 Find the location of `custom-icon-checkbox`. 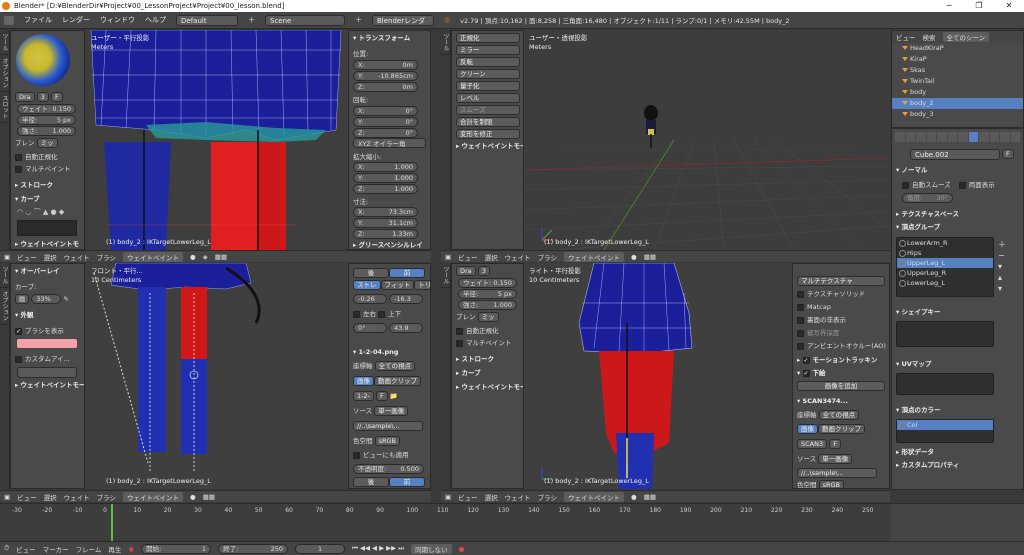

custom-icon-checkbox is located at coordinates (18, 359).